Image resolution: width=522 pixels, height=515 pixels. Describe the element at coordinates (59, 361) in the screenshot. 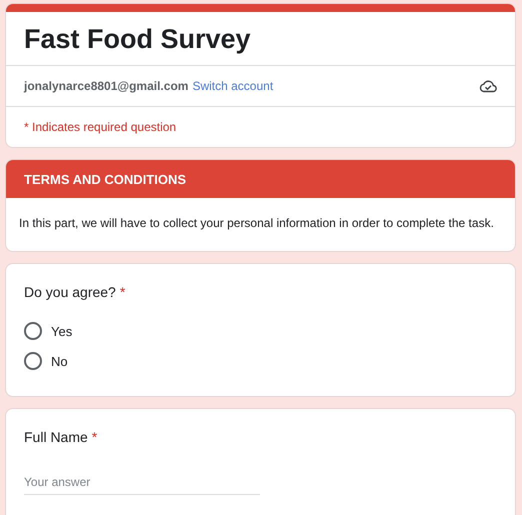

I see `option-label: No` at that location.